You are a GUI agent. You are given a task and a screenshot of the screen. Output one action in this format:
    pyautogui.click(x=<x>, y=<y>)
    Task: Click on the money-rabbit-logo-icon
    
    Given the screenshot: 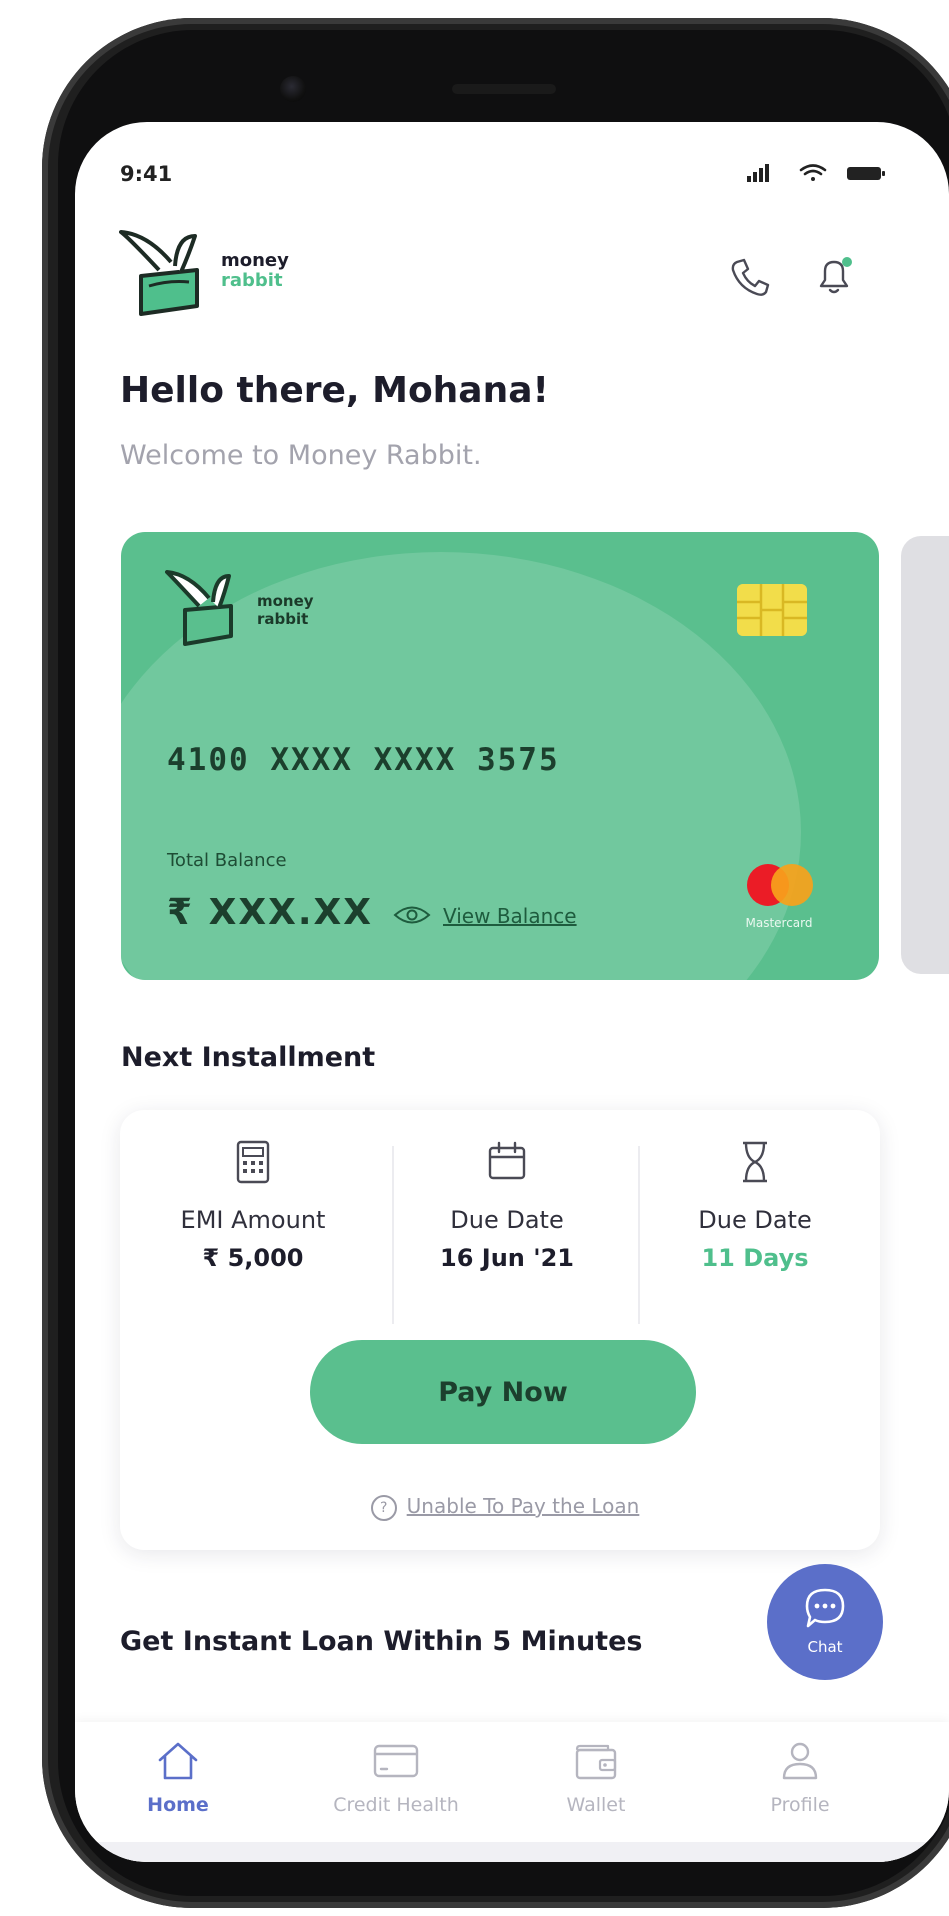 What is the action you would take?
    pyautogui.click(x=159, y=273)
    